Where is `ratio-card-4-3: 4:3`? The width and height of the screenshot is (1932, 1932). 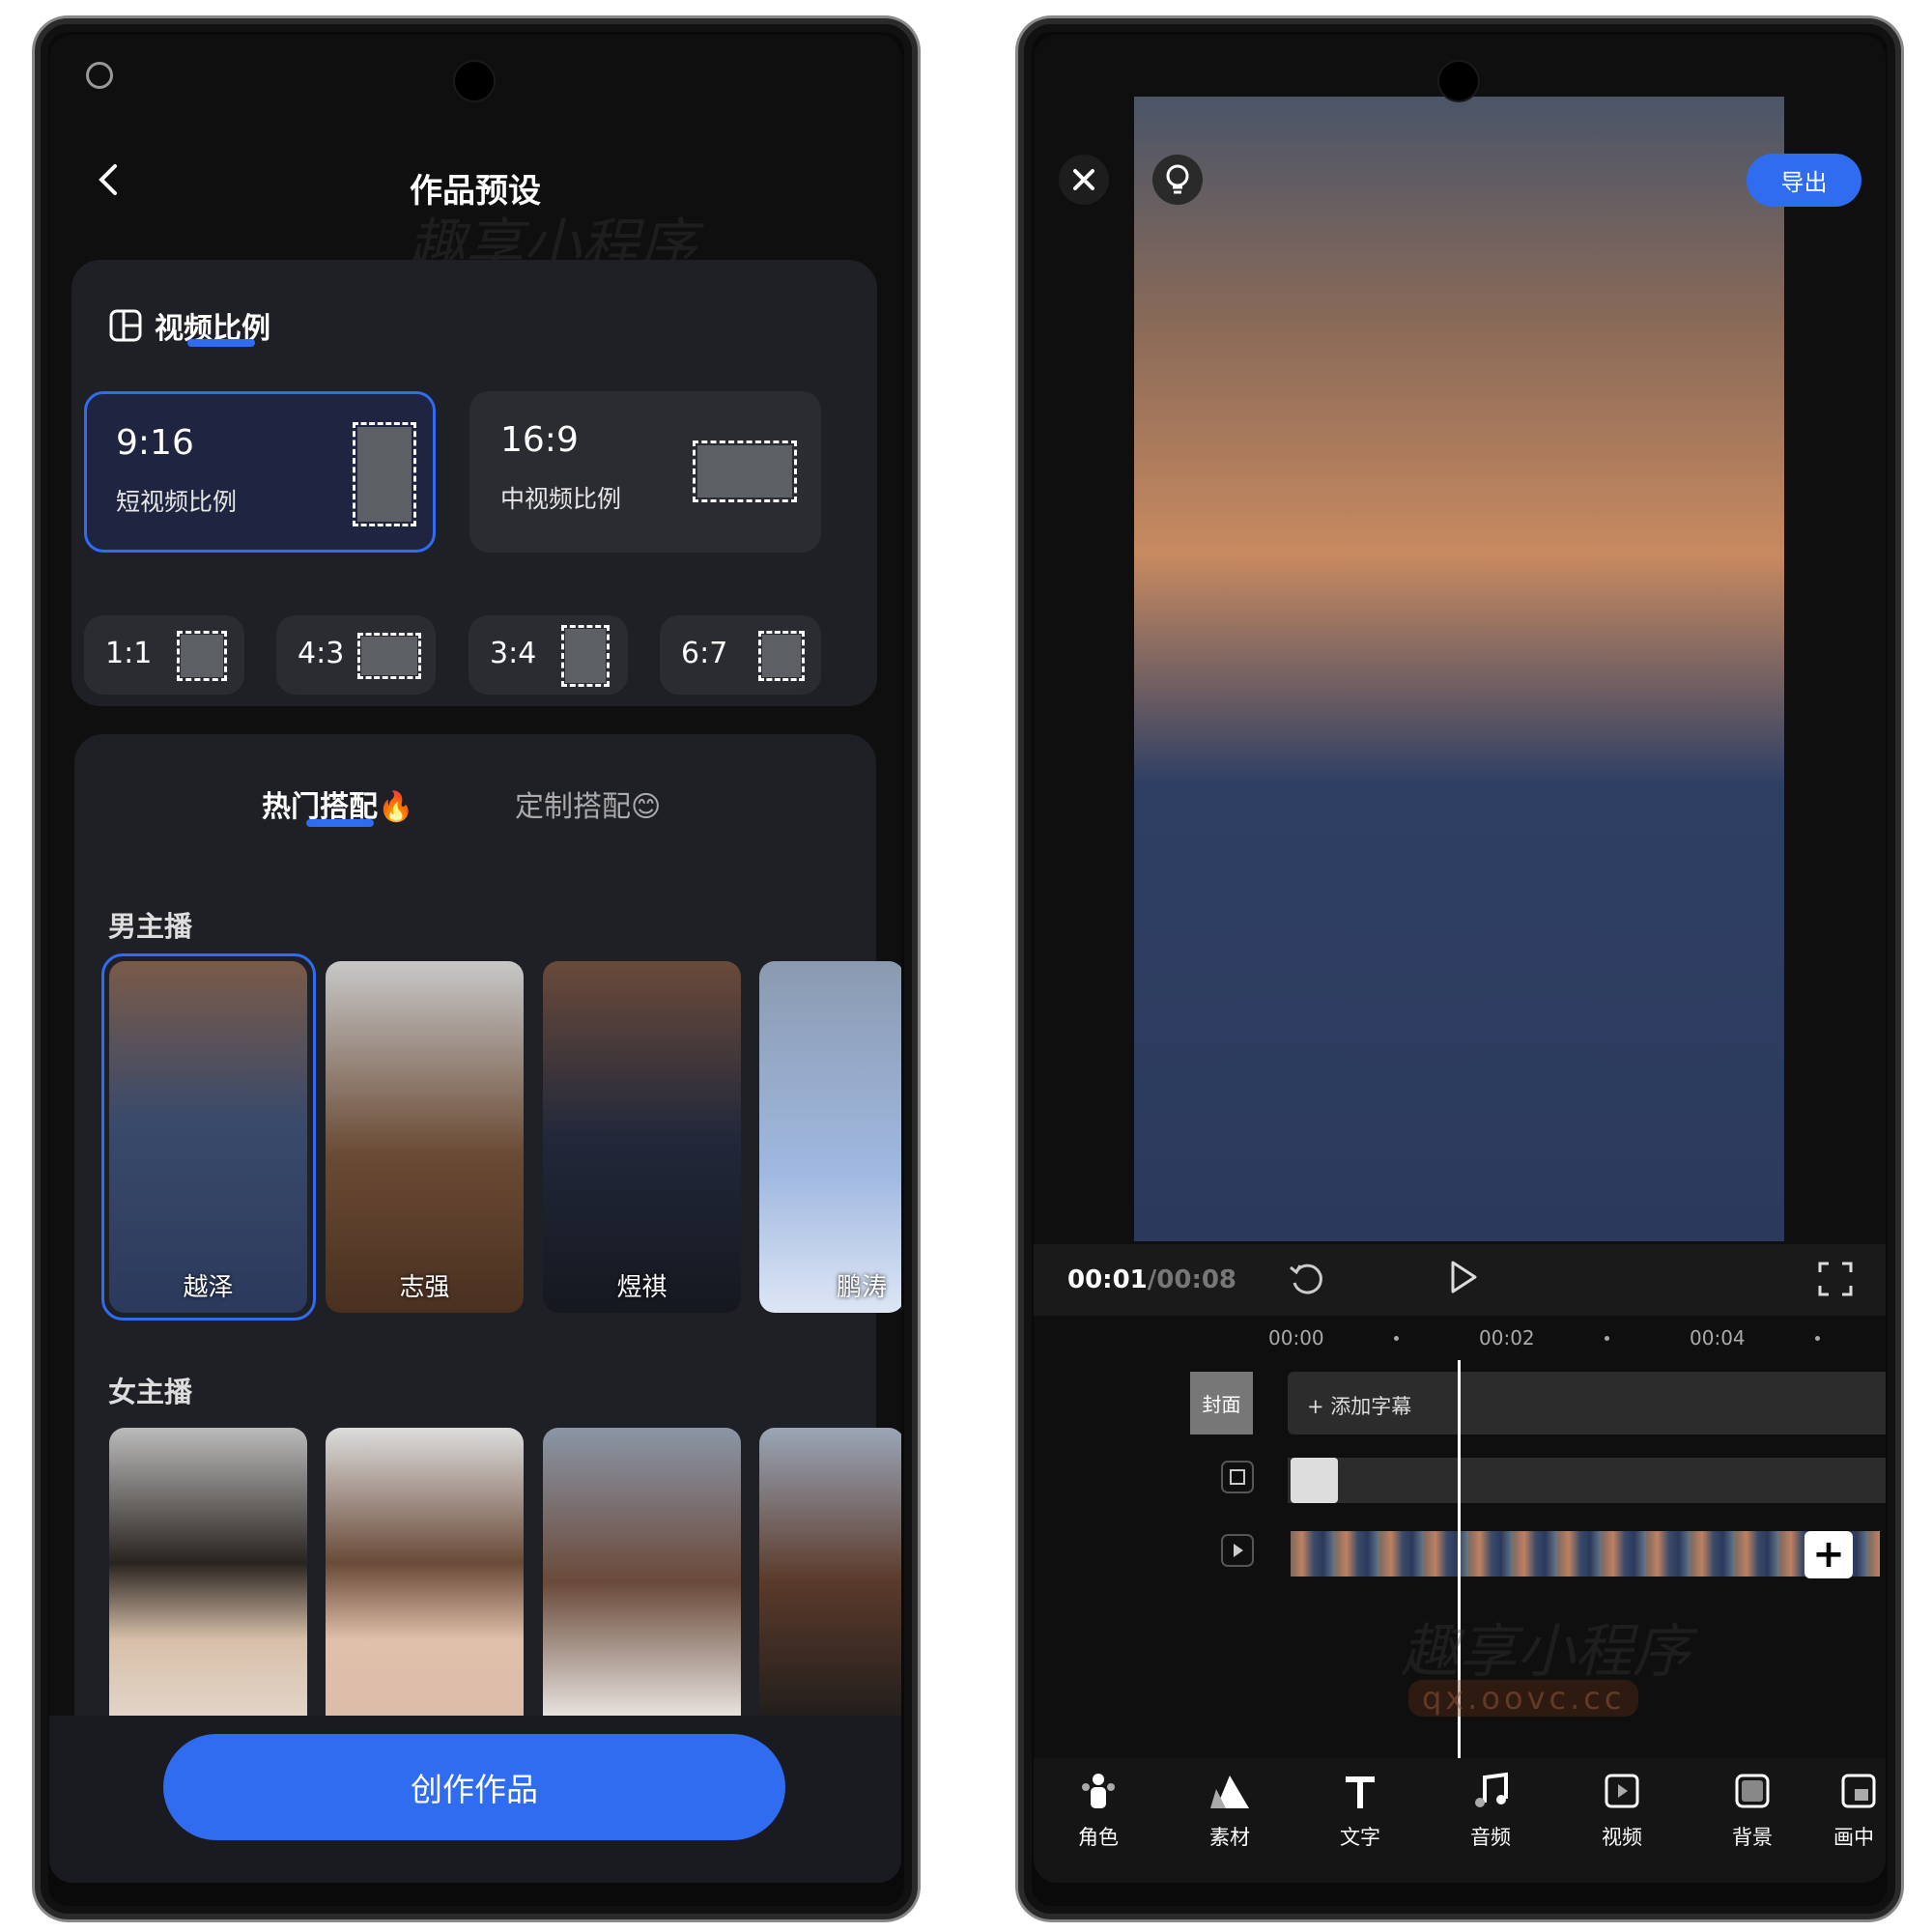
ratio-card-4-3: 4:3 is located at coordinates (356, 655).